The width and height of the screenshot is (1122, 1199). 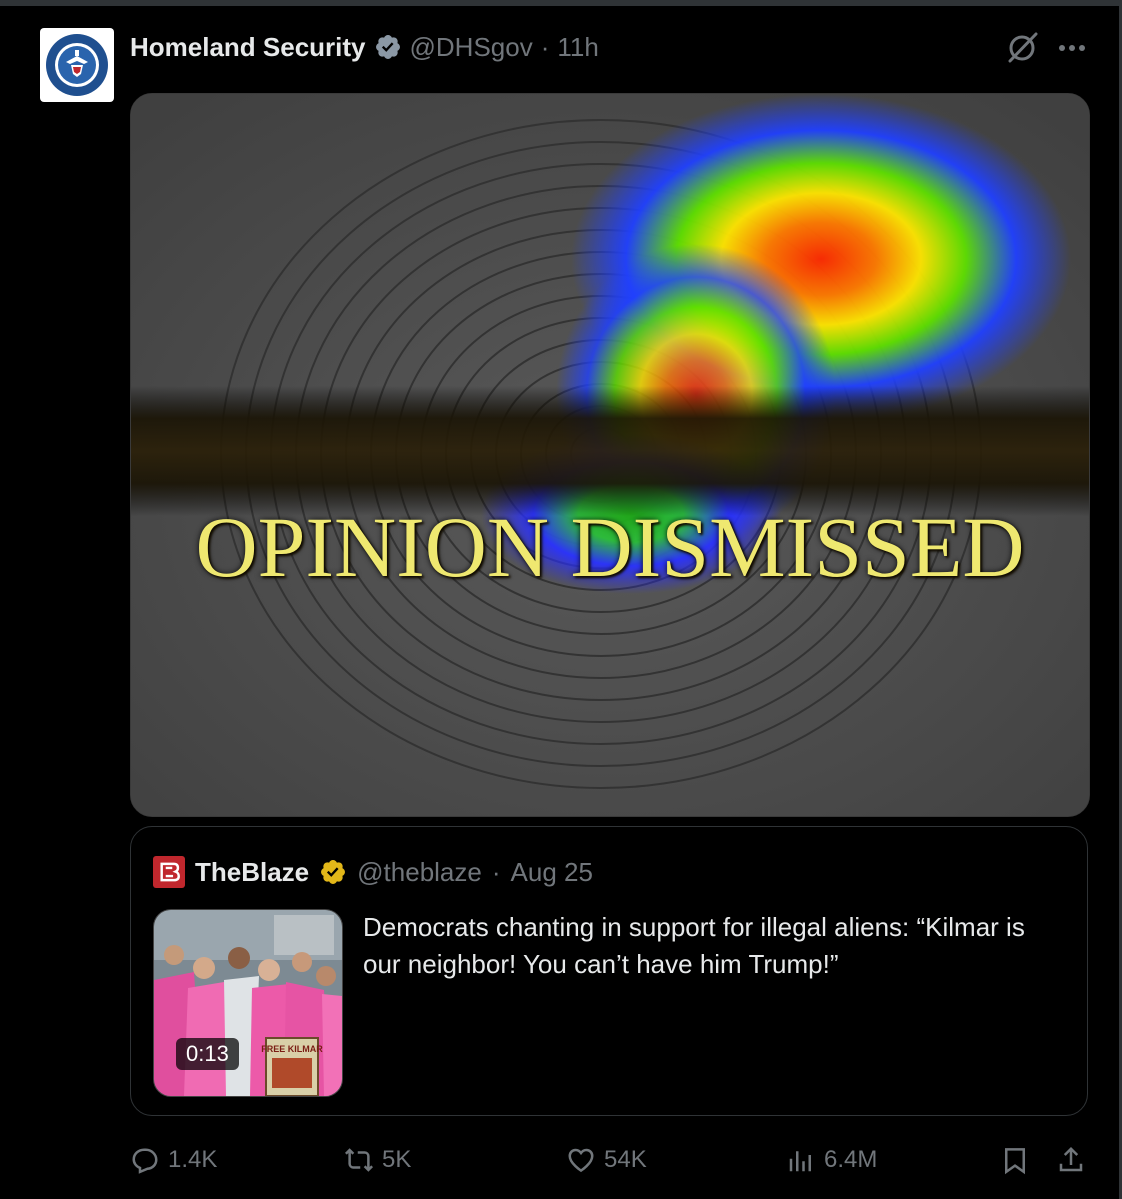 What do you see at coordinates (552, 872) in the screenshot?
I see `quoted-post-date: Aug 25` at bounding box center [552, 872].